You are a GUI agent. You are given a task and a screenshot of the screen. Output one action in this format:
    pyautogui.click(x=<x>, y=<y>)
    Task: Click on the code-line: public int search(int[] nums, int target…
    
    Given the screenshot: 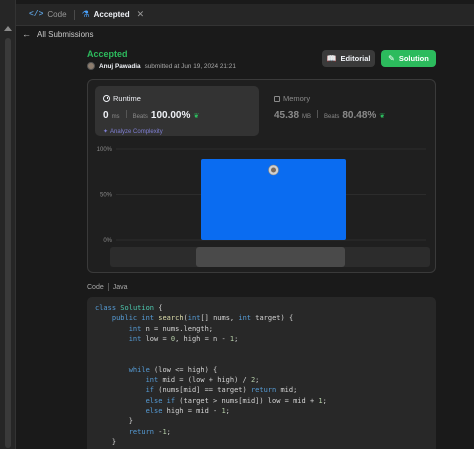 What is the action you would take?
    pyautogui.click(x=202, y=318)
    